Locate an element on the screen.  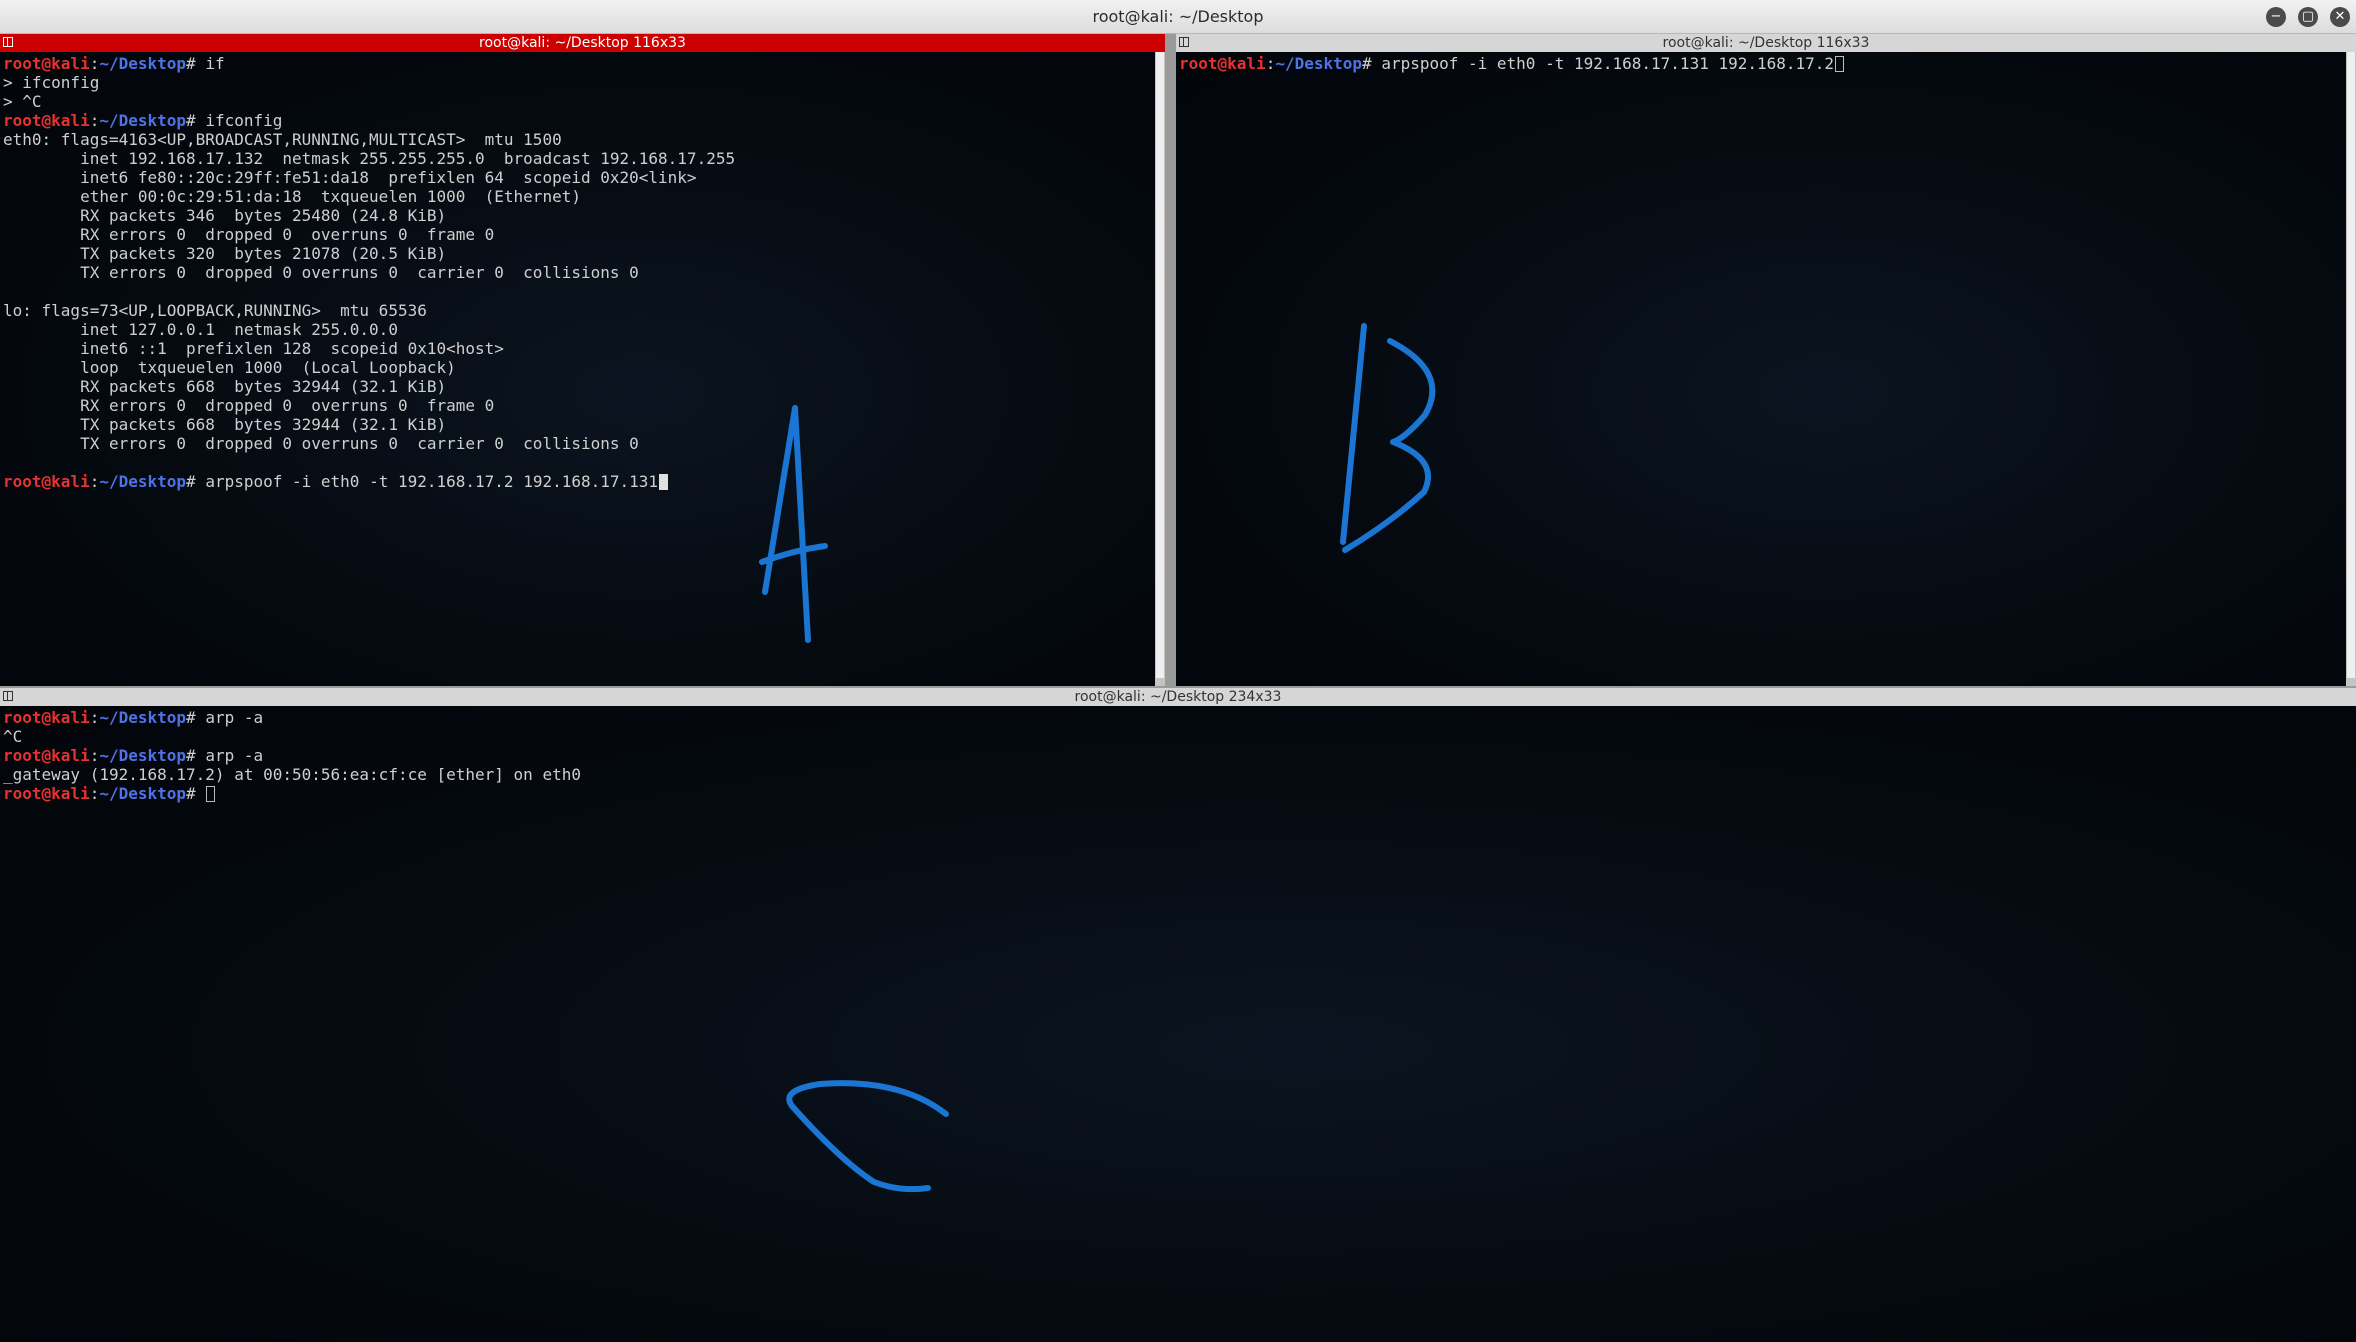
command-text: if is located at coordinates (215, 63).